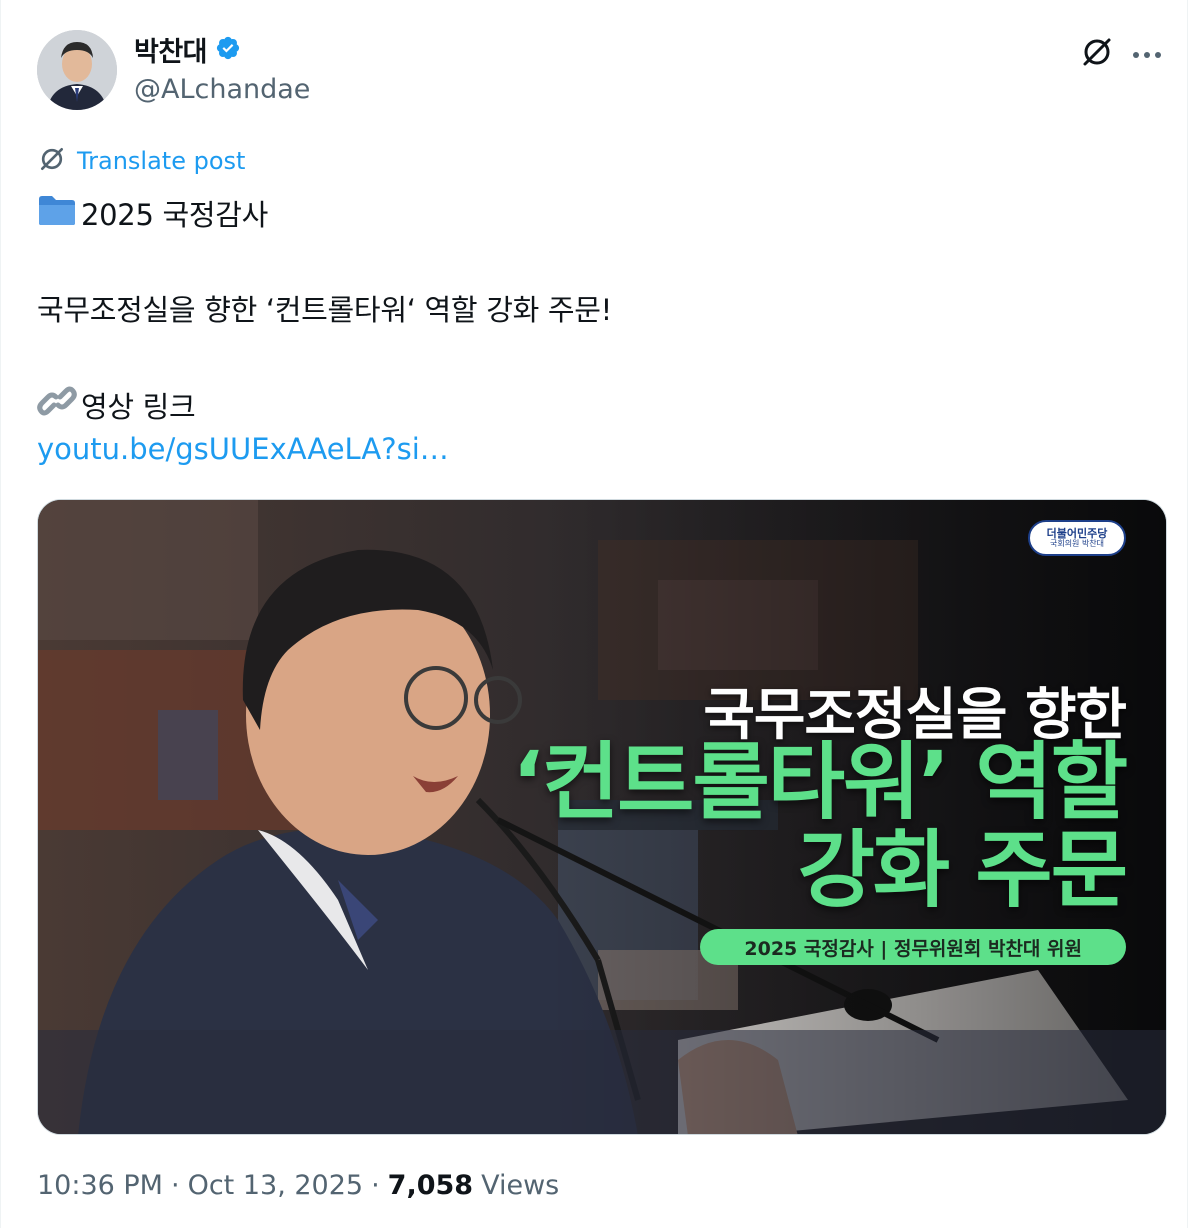 The height and width of the screenshot is (1228, 1188). I want to click on post-time: 10:36 PM, so click(100, 1185).